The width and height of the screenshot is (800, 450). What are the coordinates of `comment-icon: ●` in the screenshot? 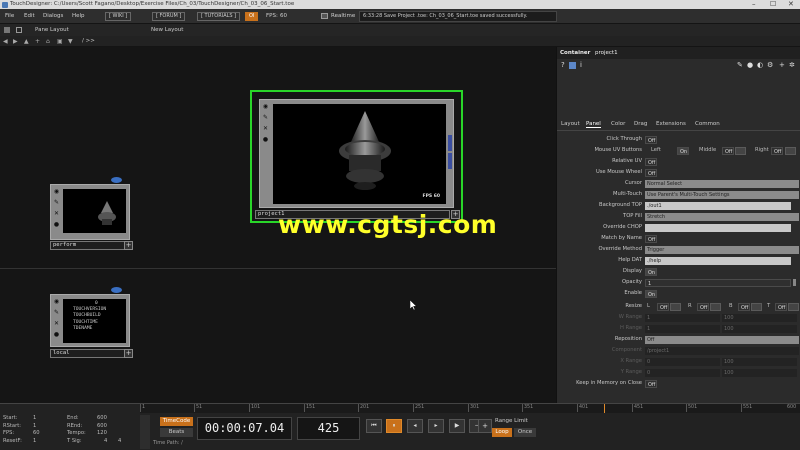 It's located at (750, 65).